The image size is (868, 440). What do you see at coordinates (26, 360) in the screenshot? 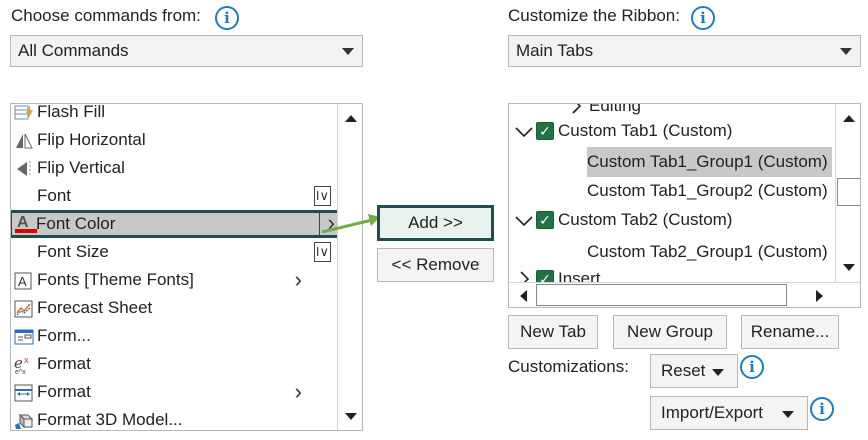
I see `svg-text: x` at bounding box center [26, 360].